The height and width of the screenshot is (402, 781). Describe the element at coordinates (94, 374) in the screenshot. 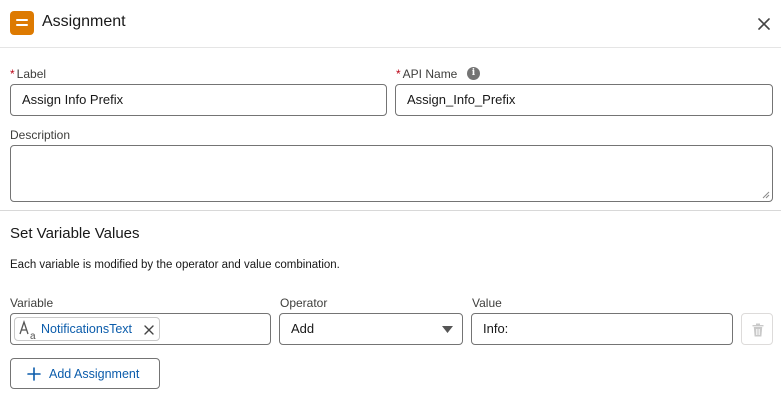

I see `add-assignment-label: Add Assignment` at that location.